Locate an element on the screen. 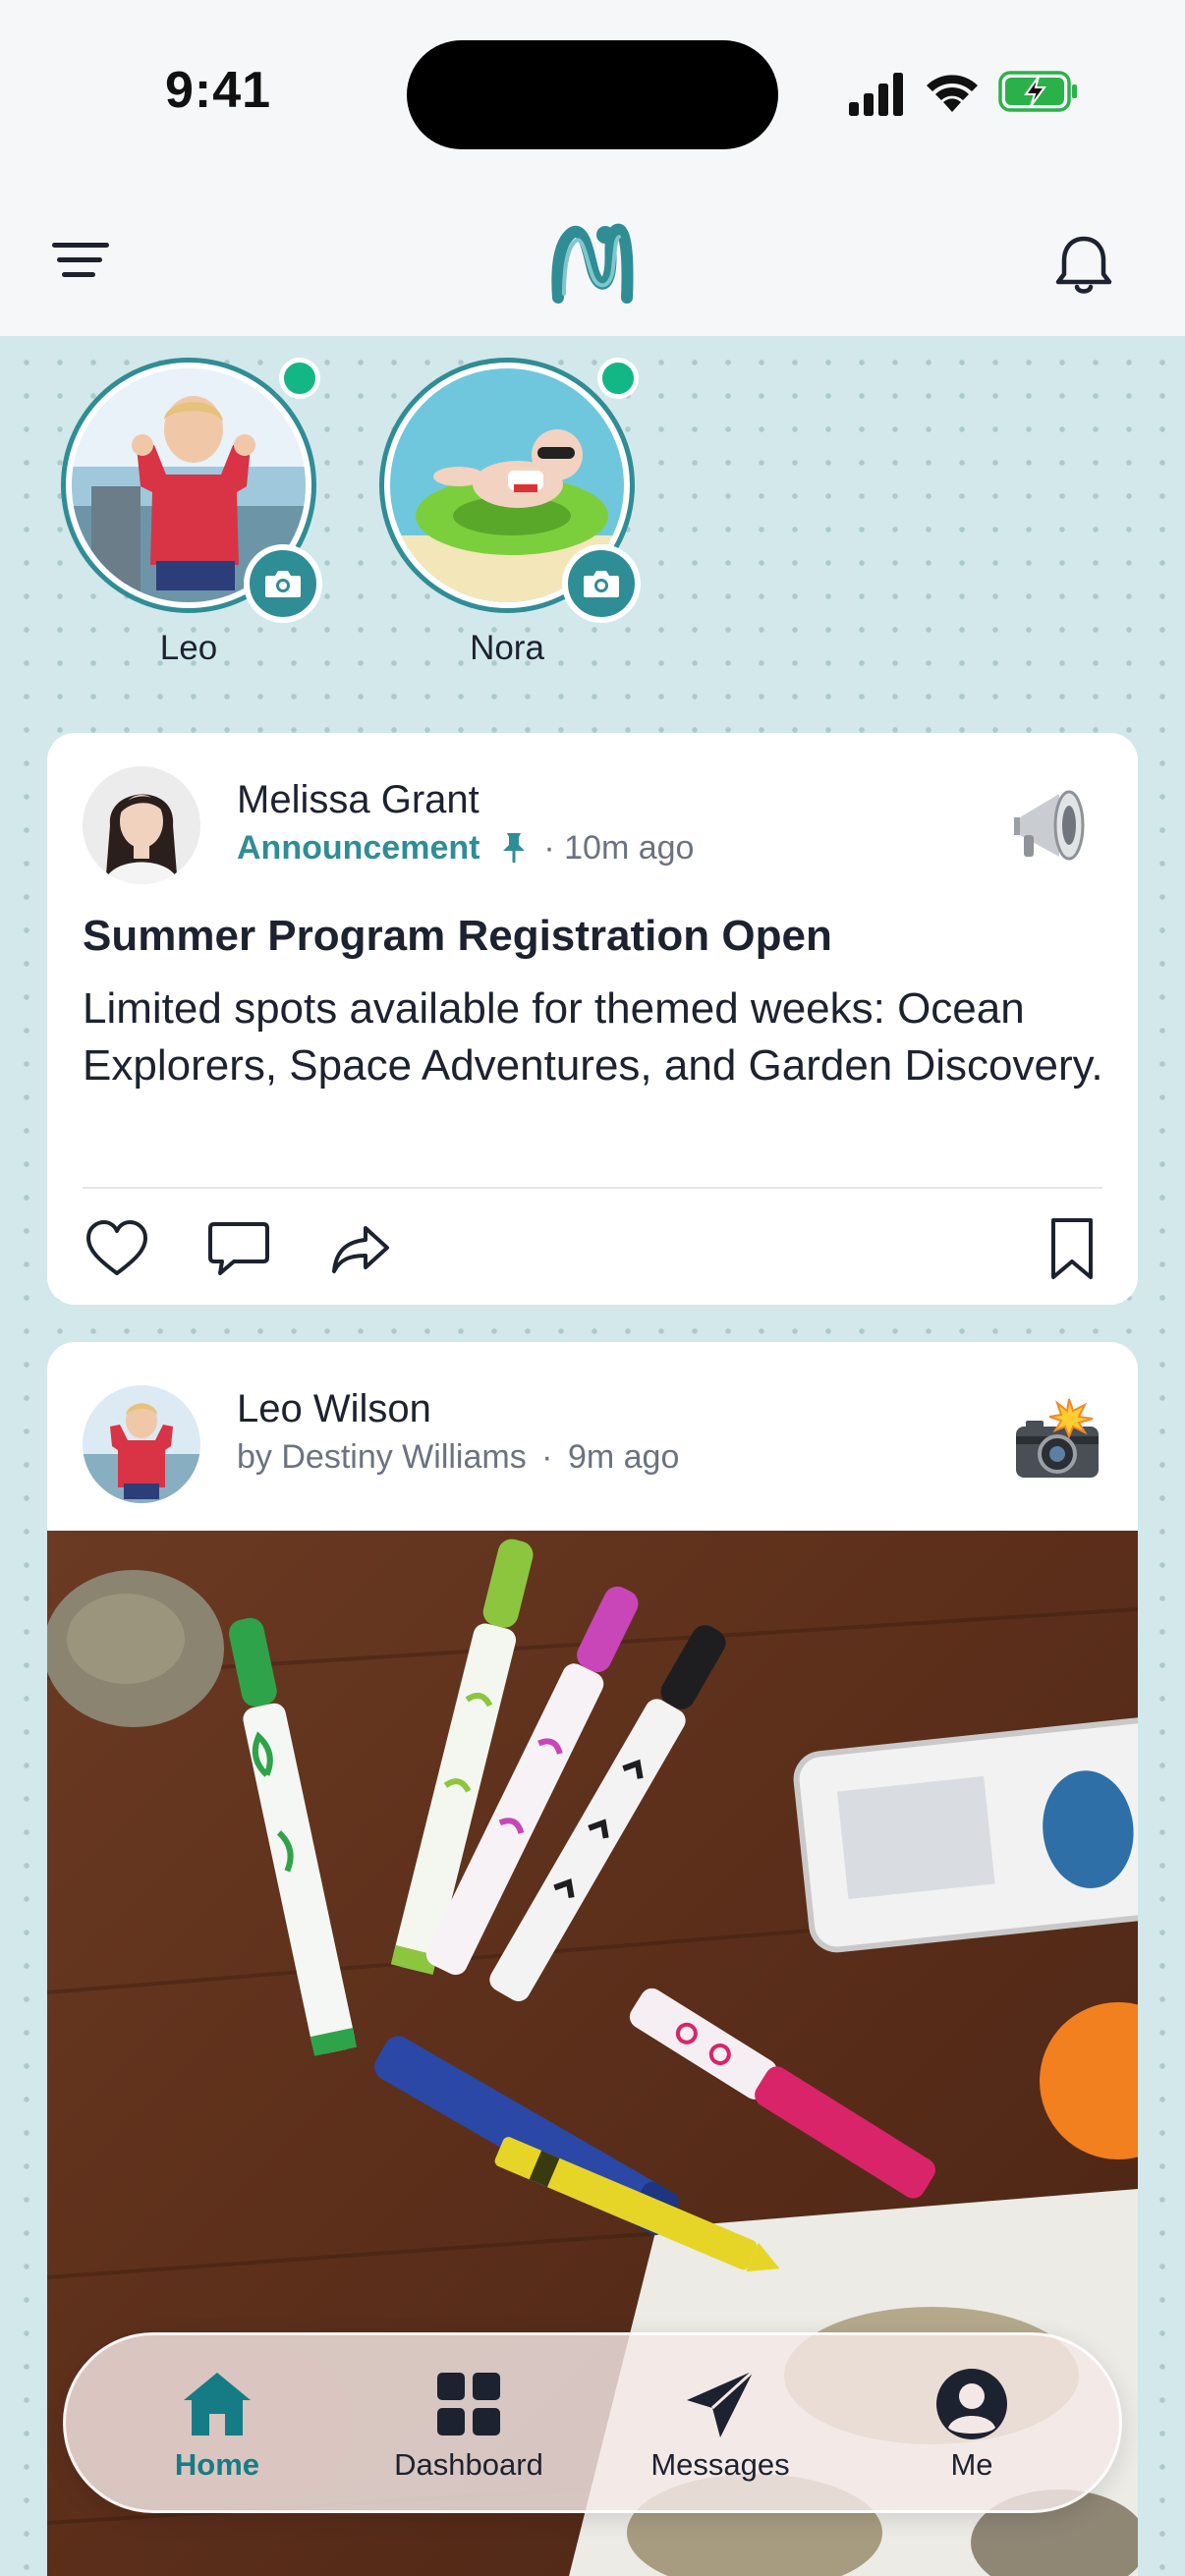 This screenshot has width=1185, height=2576. brand-logo is located at coordinates (592, 263).